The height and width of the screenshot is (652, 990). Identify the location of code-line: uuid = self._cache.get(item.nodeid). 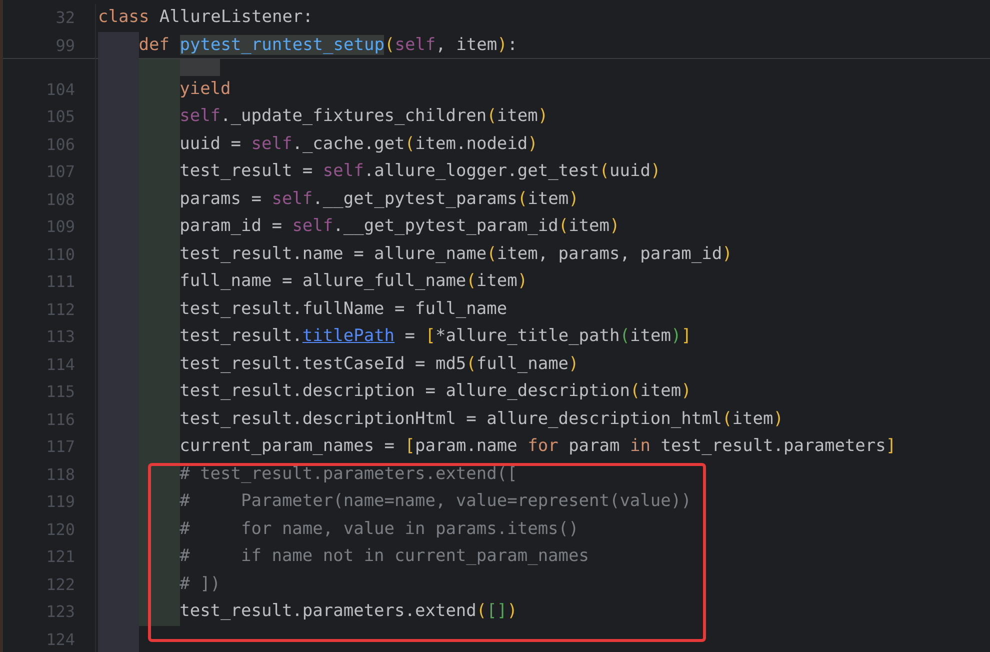
(359, 144).